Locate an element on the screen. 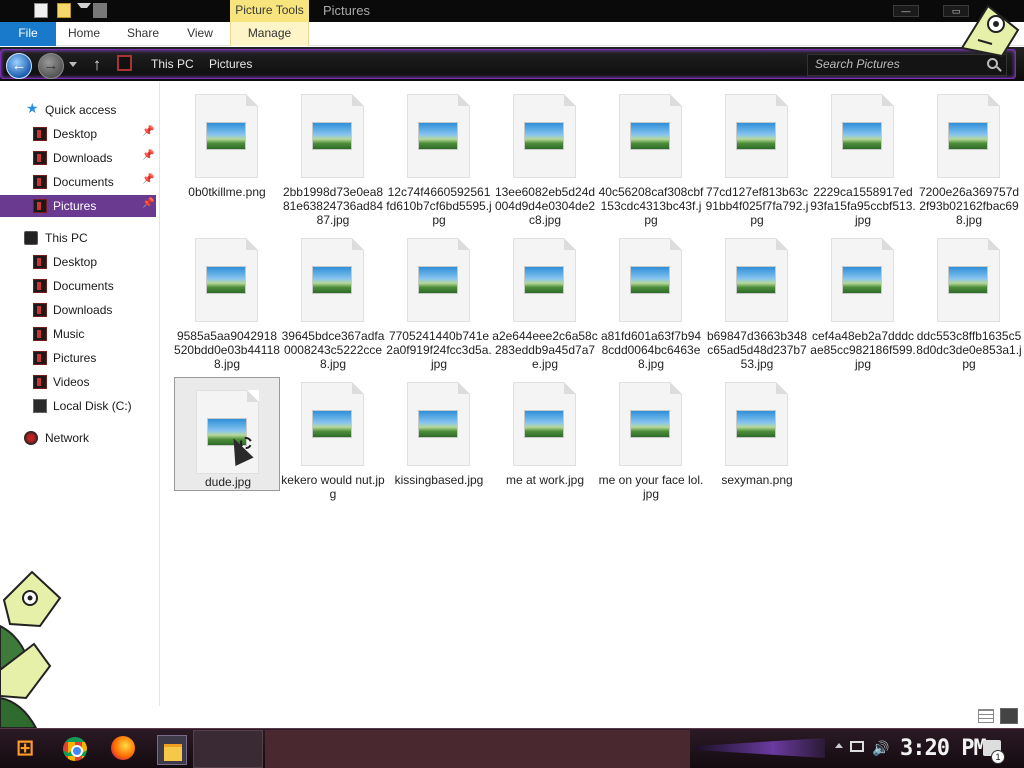 This screenshot has height=768, width=1024. forward-button: → is located at coordinates (51, 66).